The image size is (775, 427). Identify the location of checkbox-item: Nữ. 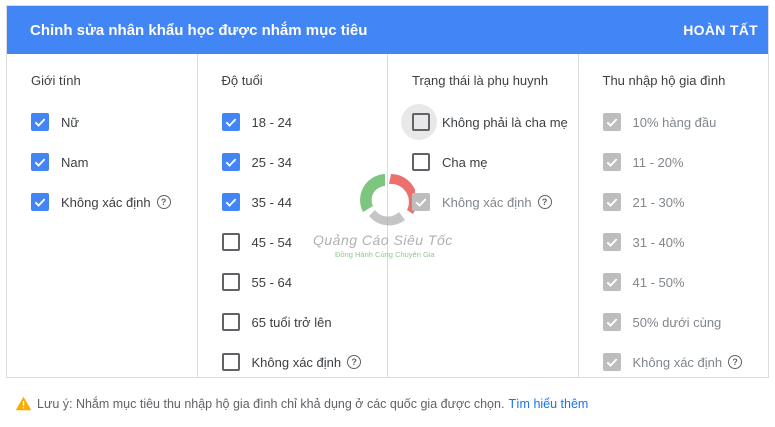
(114, 122).